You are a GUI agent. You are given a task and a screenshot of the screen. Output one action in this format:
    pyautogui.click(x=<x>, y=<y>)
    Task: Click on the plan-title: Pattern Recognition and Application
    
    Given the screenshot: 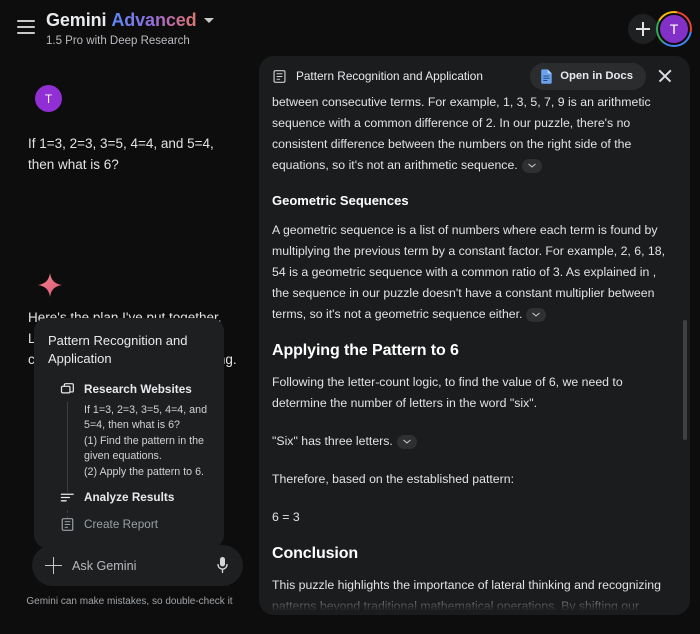 What is the action you would take?
    pyautogui.click(x=118, y=349)
    